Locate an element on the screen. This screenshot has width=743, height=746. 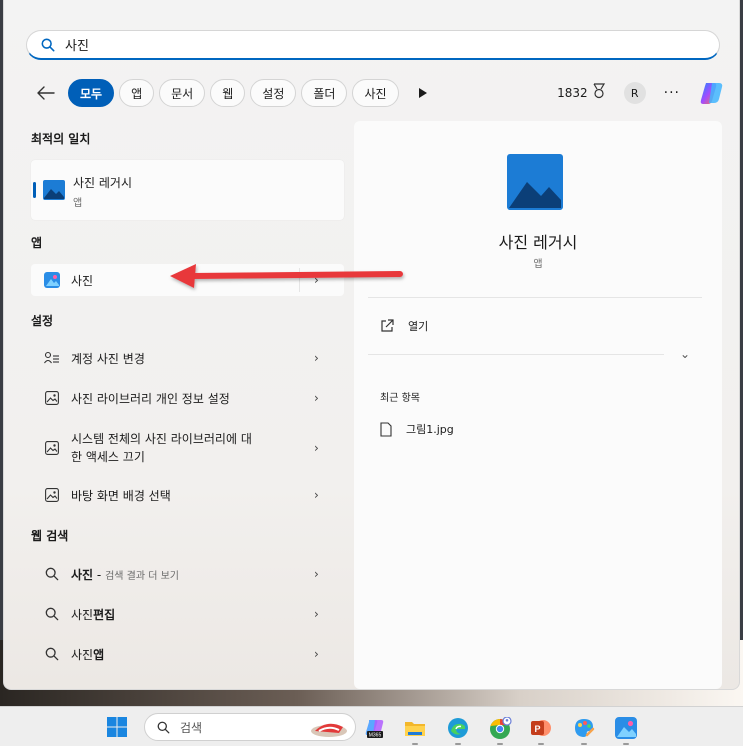
settings-item-disable-system-photo-access: 시스템 전체의 사진 라이브러리에 대 한 액세스 끄기 › is located at coordinates (187, 448).